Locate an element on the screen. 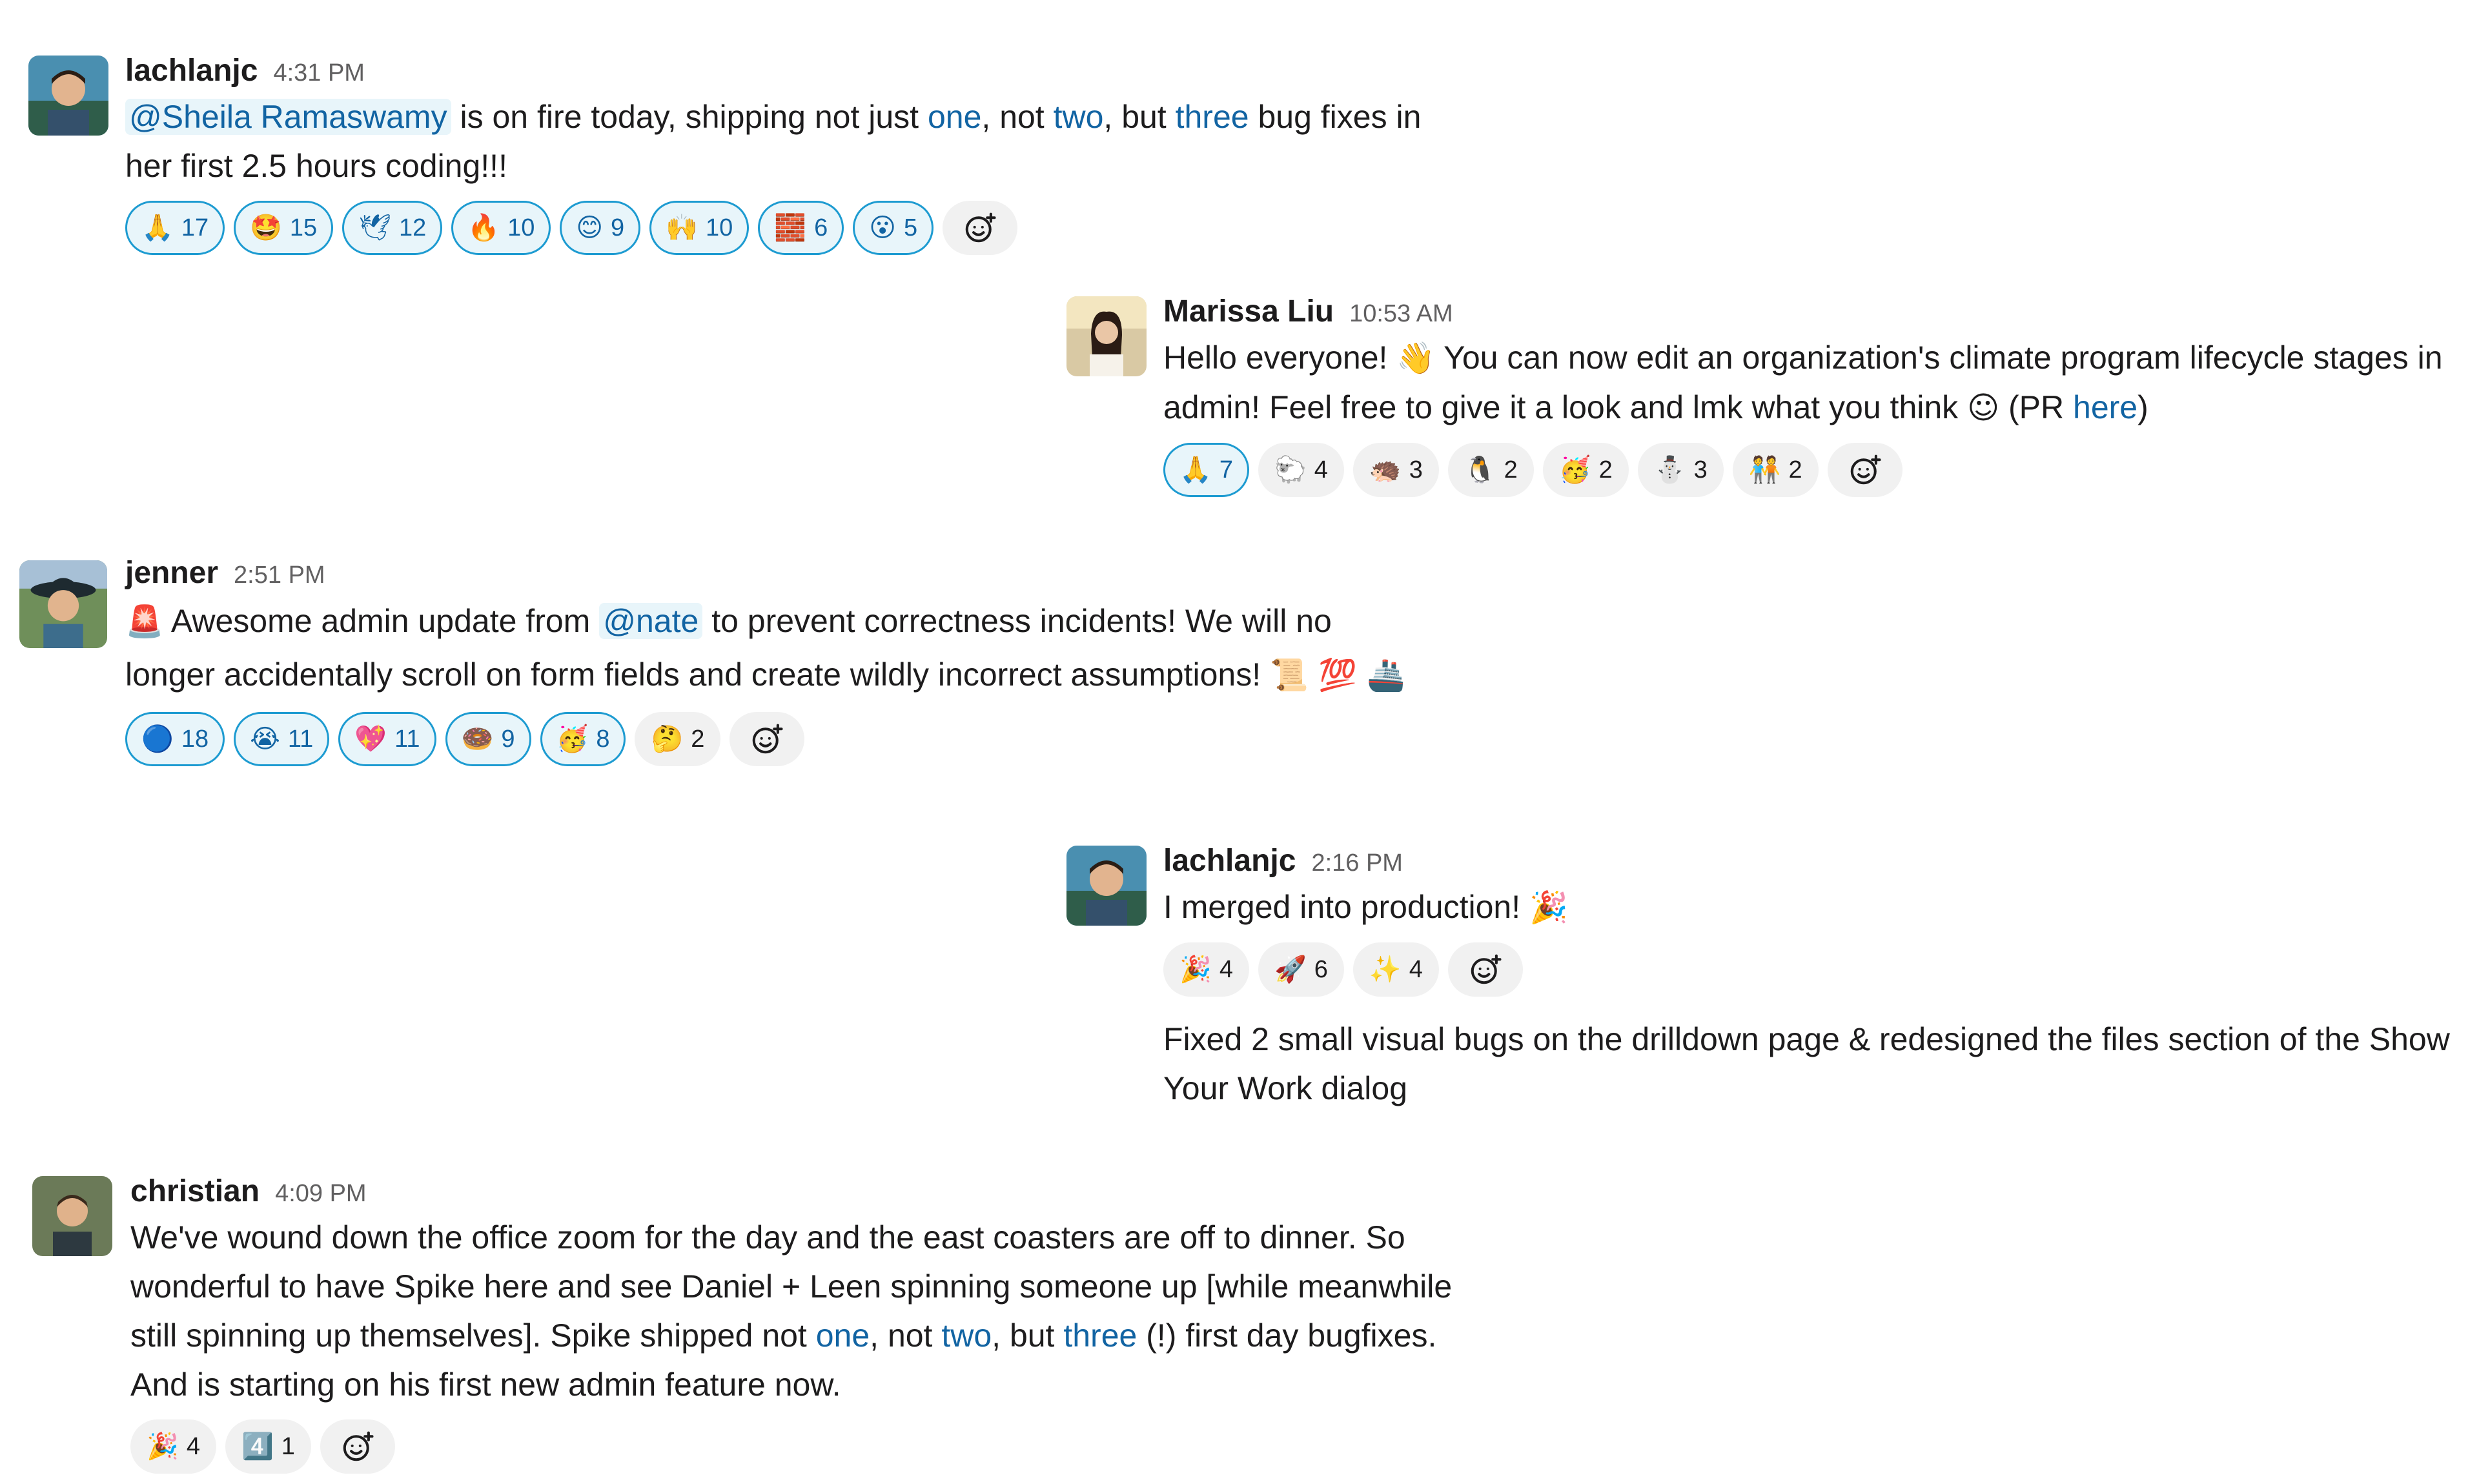 The width and height of the screenshot is (2479, 1484). reaction-emoji-icon: 🐑 is located at coordinates (1290, 470).